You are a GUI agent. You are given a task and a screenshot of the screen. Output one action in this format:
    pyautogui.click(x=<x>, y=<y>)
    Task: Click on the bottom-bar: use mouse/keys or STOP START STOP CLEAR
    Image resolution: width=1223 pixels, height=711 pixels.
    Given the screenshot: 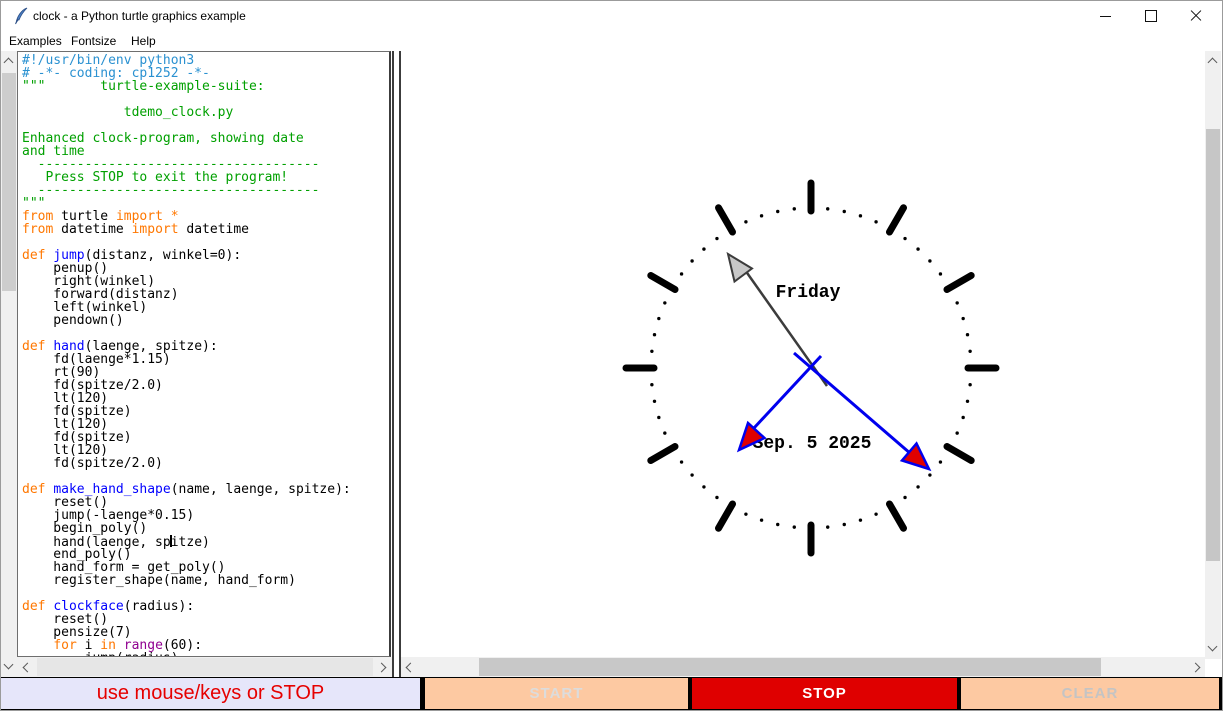 What is the action you would take?
    pyautogui.click(x=611, y=693)
    